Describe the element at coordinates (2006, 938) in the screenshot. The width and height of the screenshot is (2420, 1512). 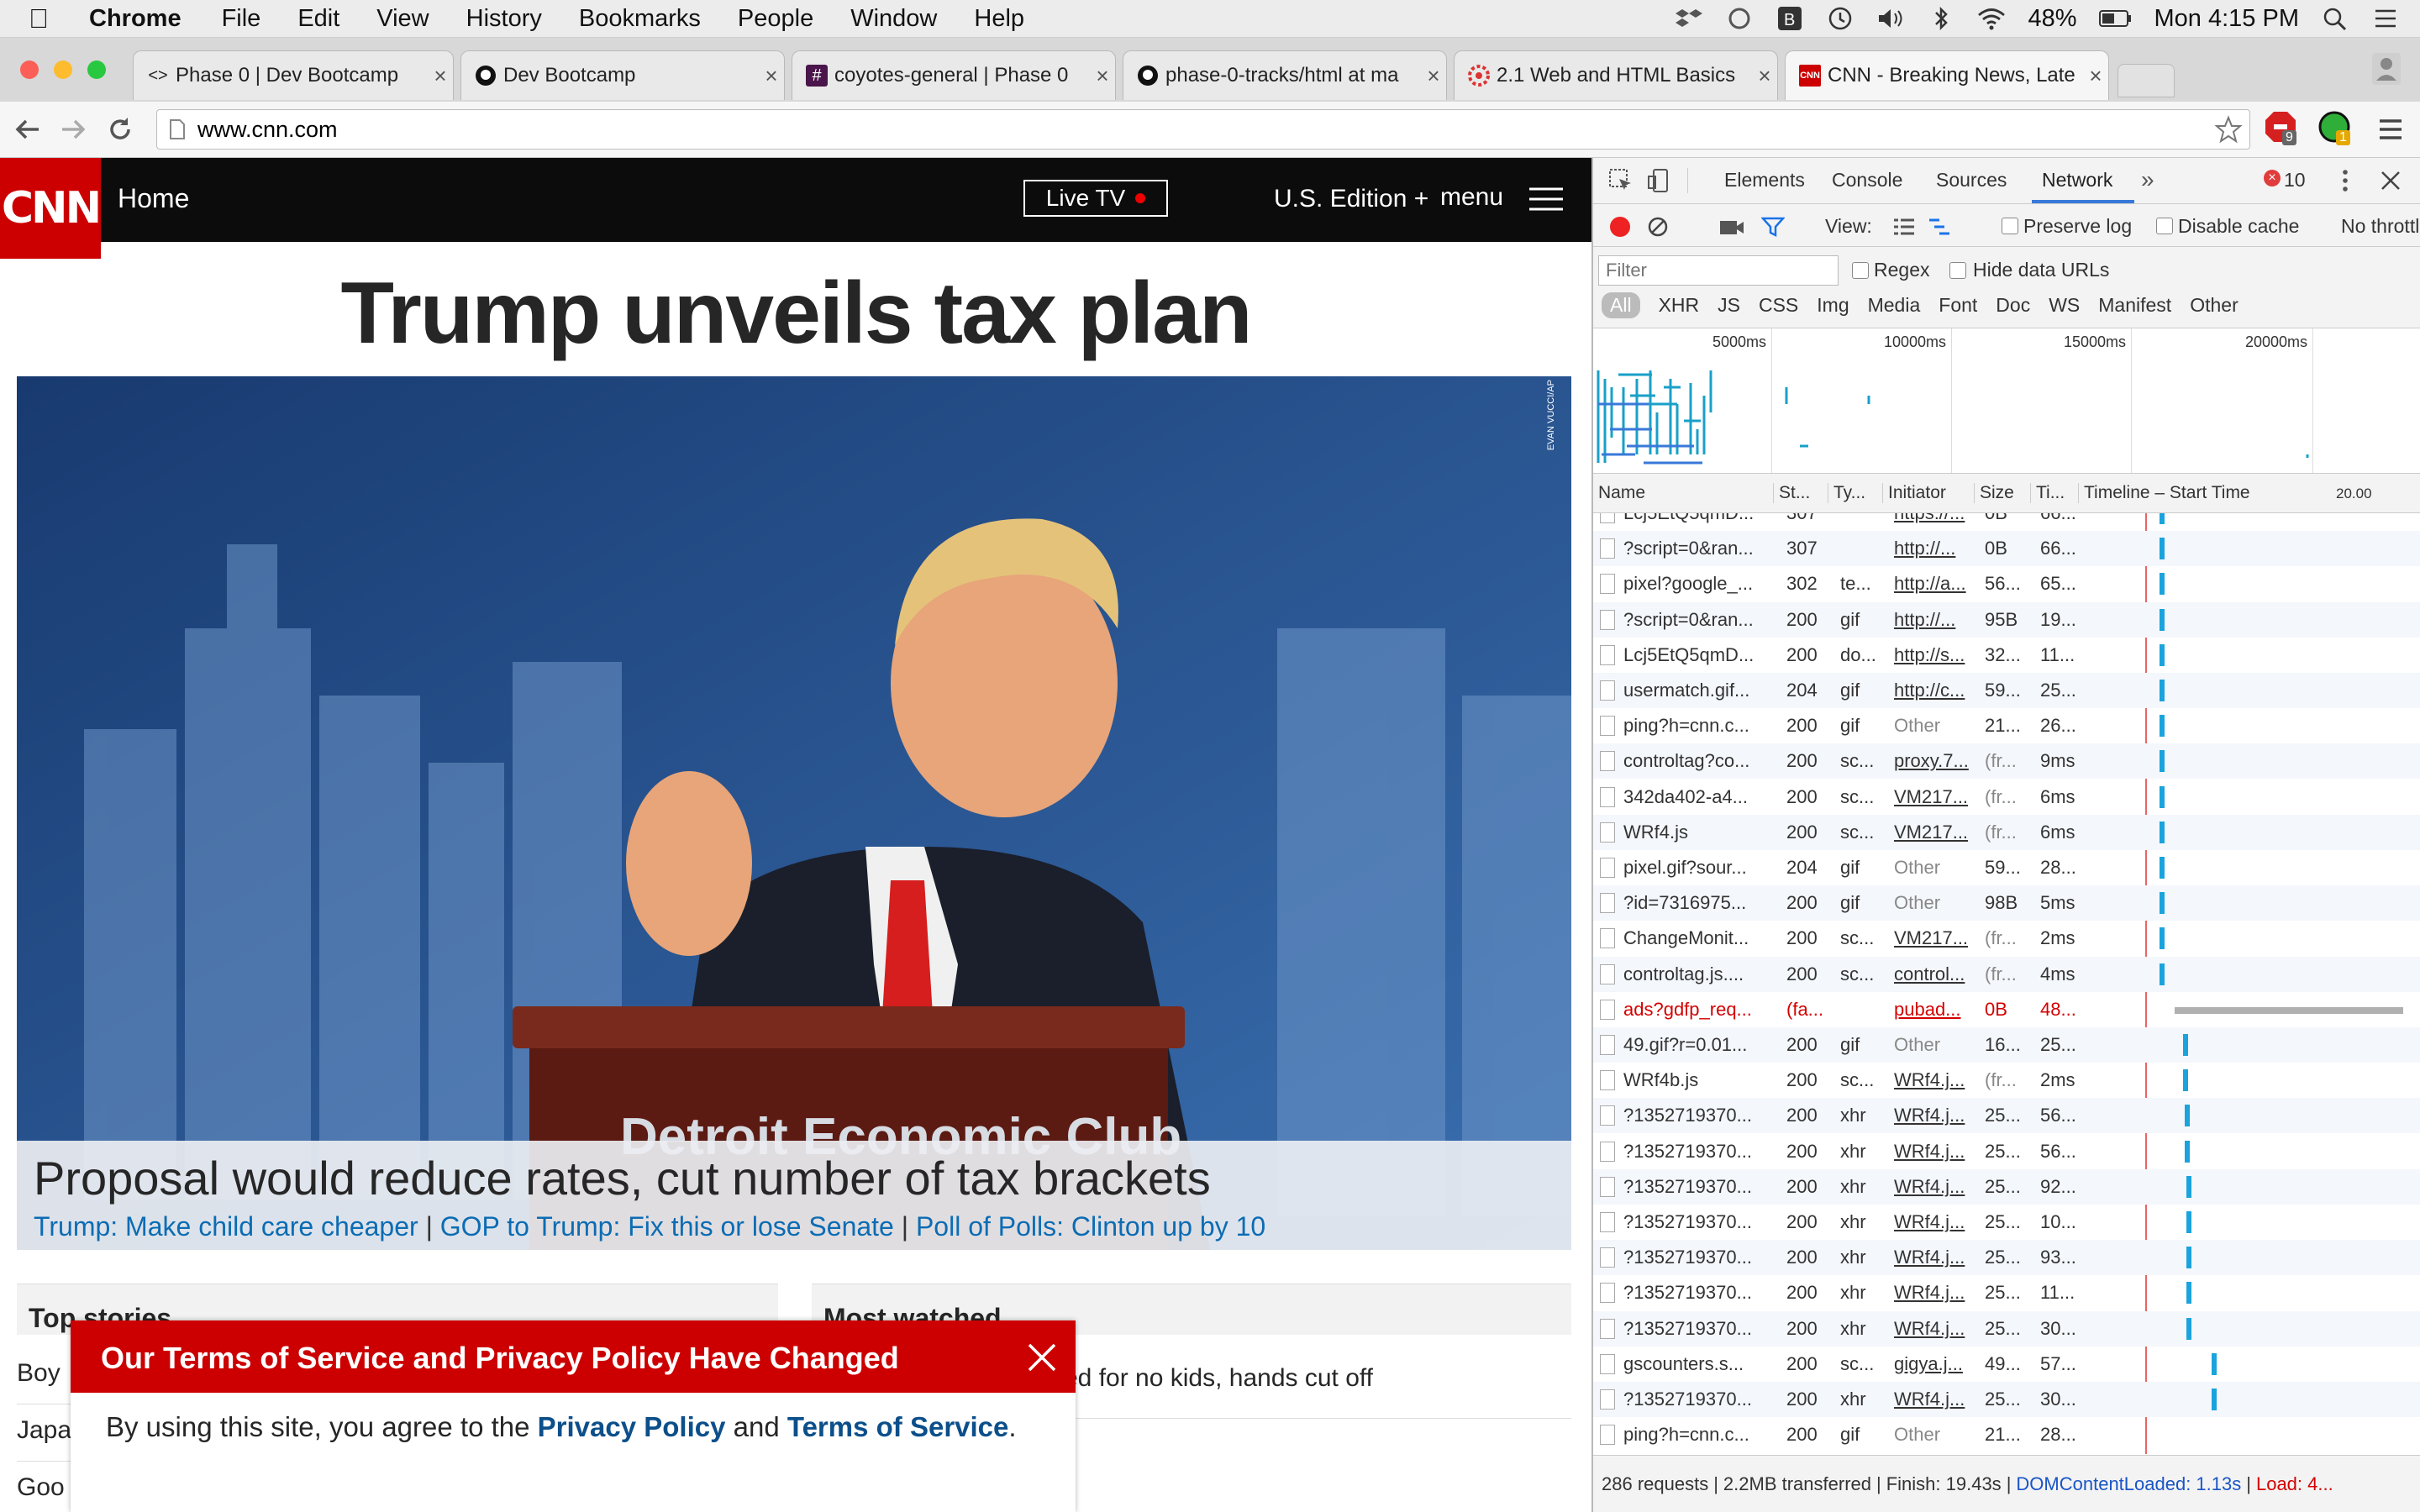
I see `request-row: ChangeMonit... 200 sc... VM217... (fr... 2ms` at that location.